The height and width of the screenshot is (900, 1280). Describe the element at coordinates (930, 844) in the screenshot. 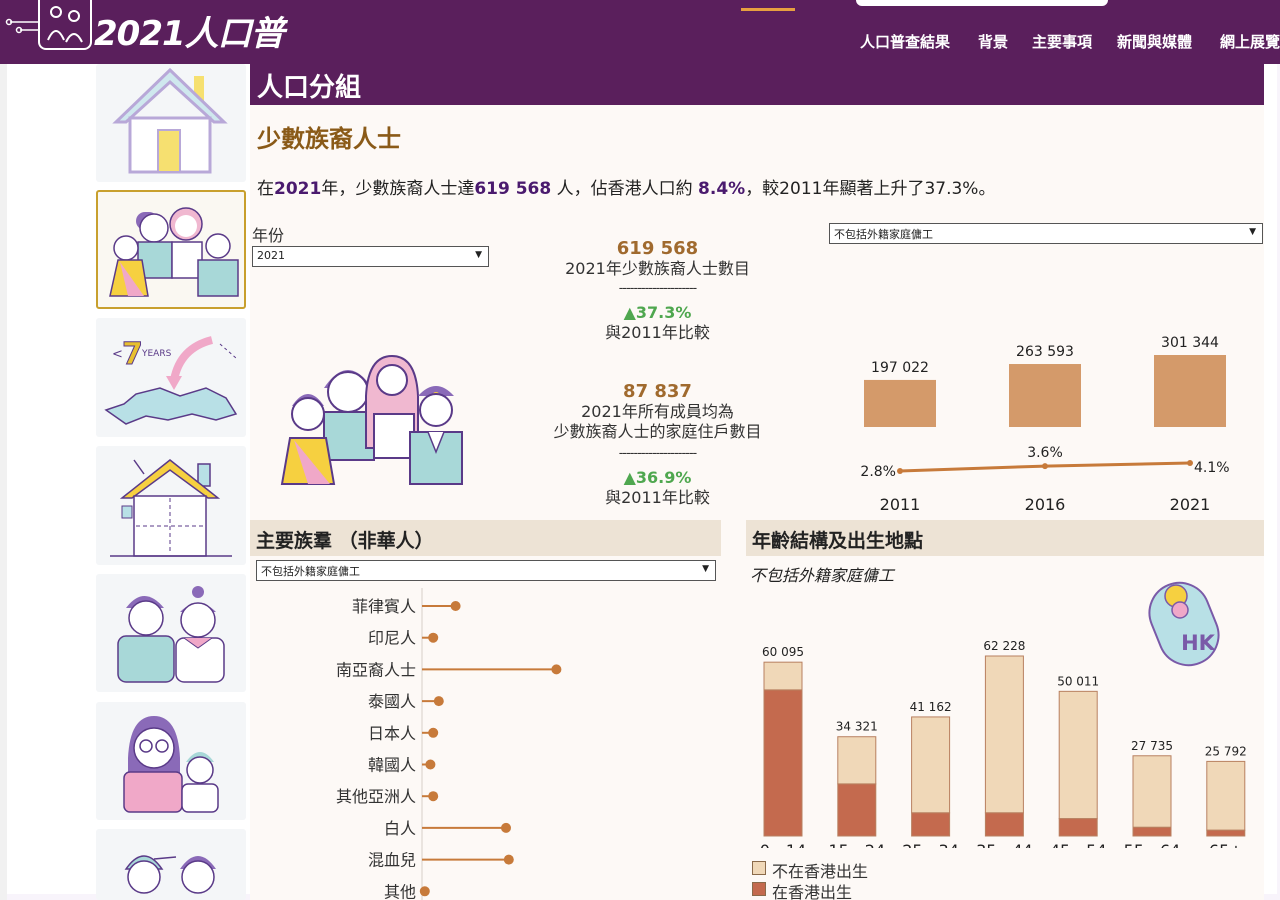

I see `age-tick-label: 25 - 34` at that location.